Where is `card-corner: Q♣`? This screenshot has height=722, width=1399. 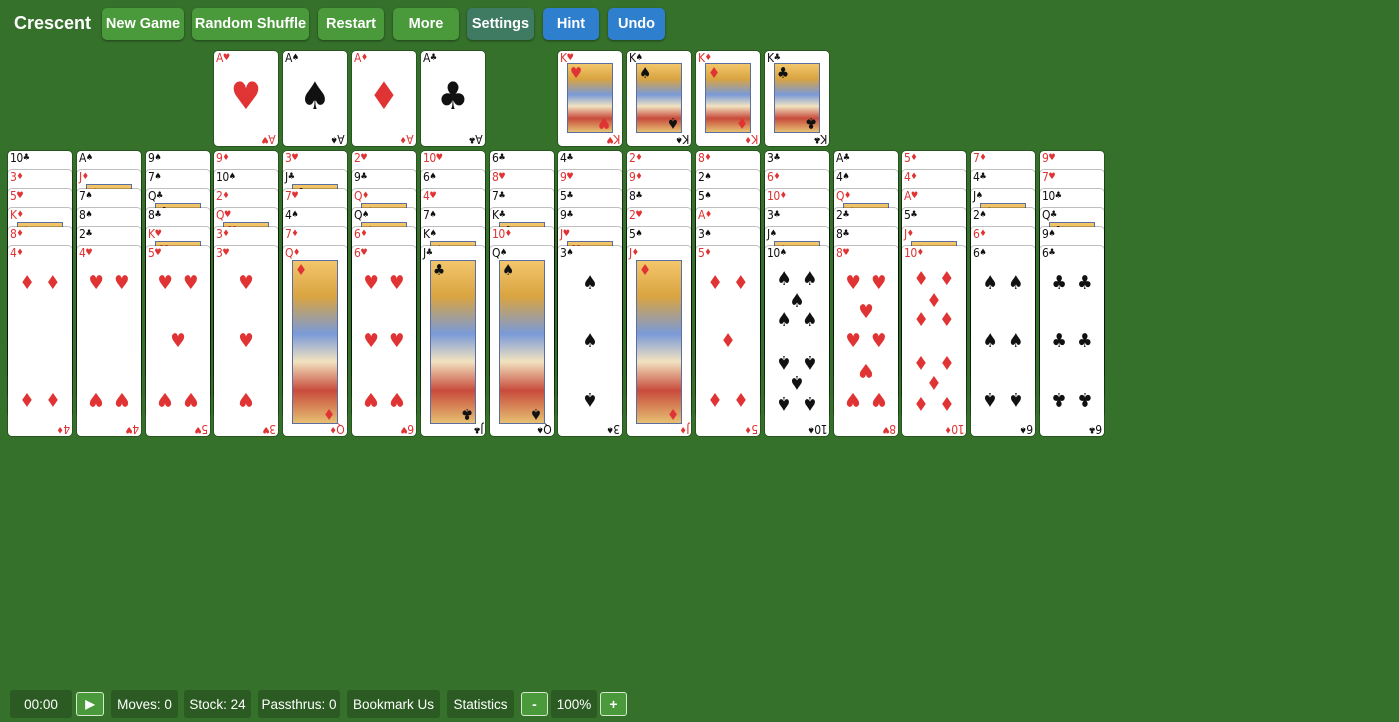
card-corner: Q♣ is located at coordinates (1049, 215).